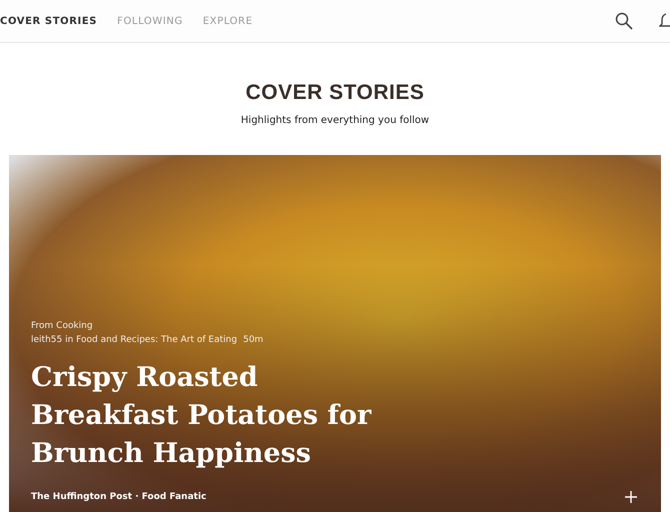  What do you see at coordinates (631, 497) in the screenshot?
I see `plus-icon` at bounding box center [631, 497].